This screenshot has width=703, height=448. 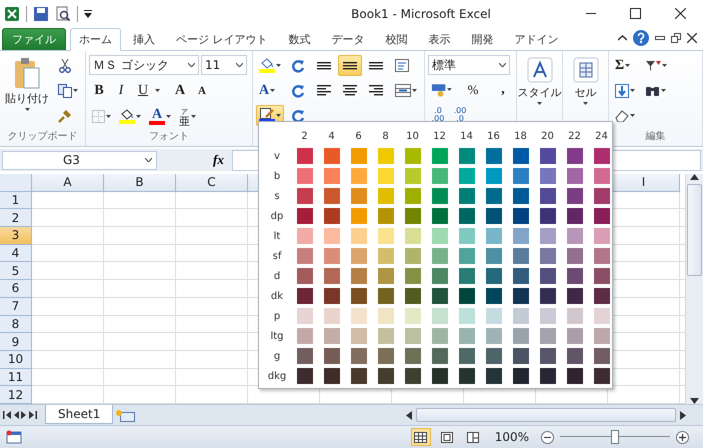 What do you see at coordinates (43, 137) in the screenshot?
I see `group-label: クリップボード` at bounding box center [43, 137].